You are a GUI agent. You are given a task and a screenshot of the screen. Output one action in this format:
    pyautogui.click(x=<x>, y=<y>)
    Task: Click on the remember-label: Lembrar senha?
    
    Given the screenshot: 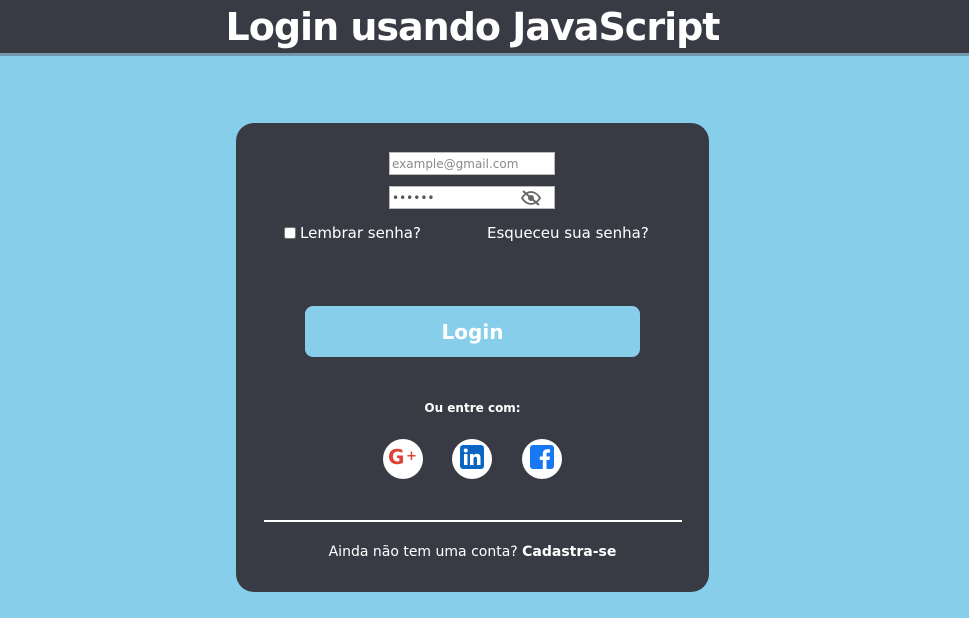 What is the action you would take?
    pyautogui.click(x=360, y=233)
    